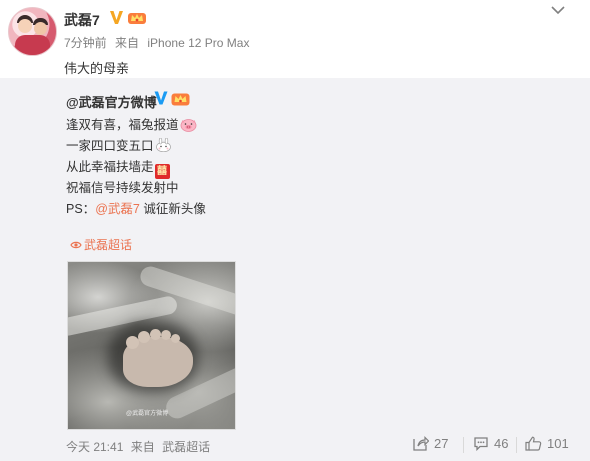 The image size is (590, 461). Describe the element at coordinates (147, 414) in the screenshot. I see `image-watermark: @武磊官方微博` at that location.